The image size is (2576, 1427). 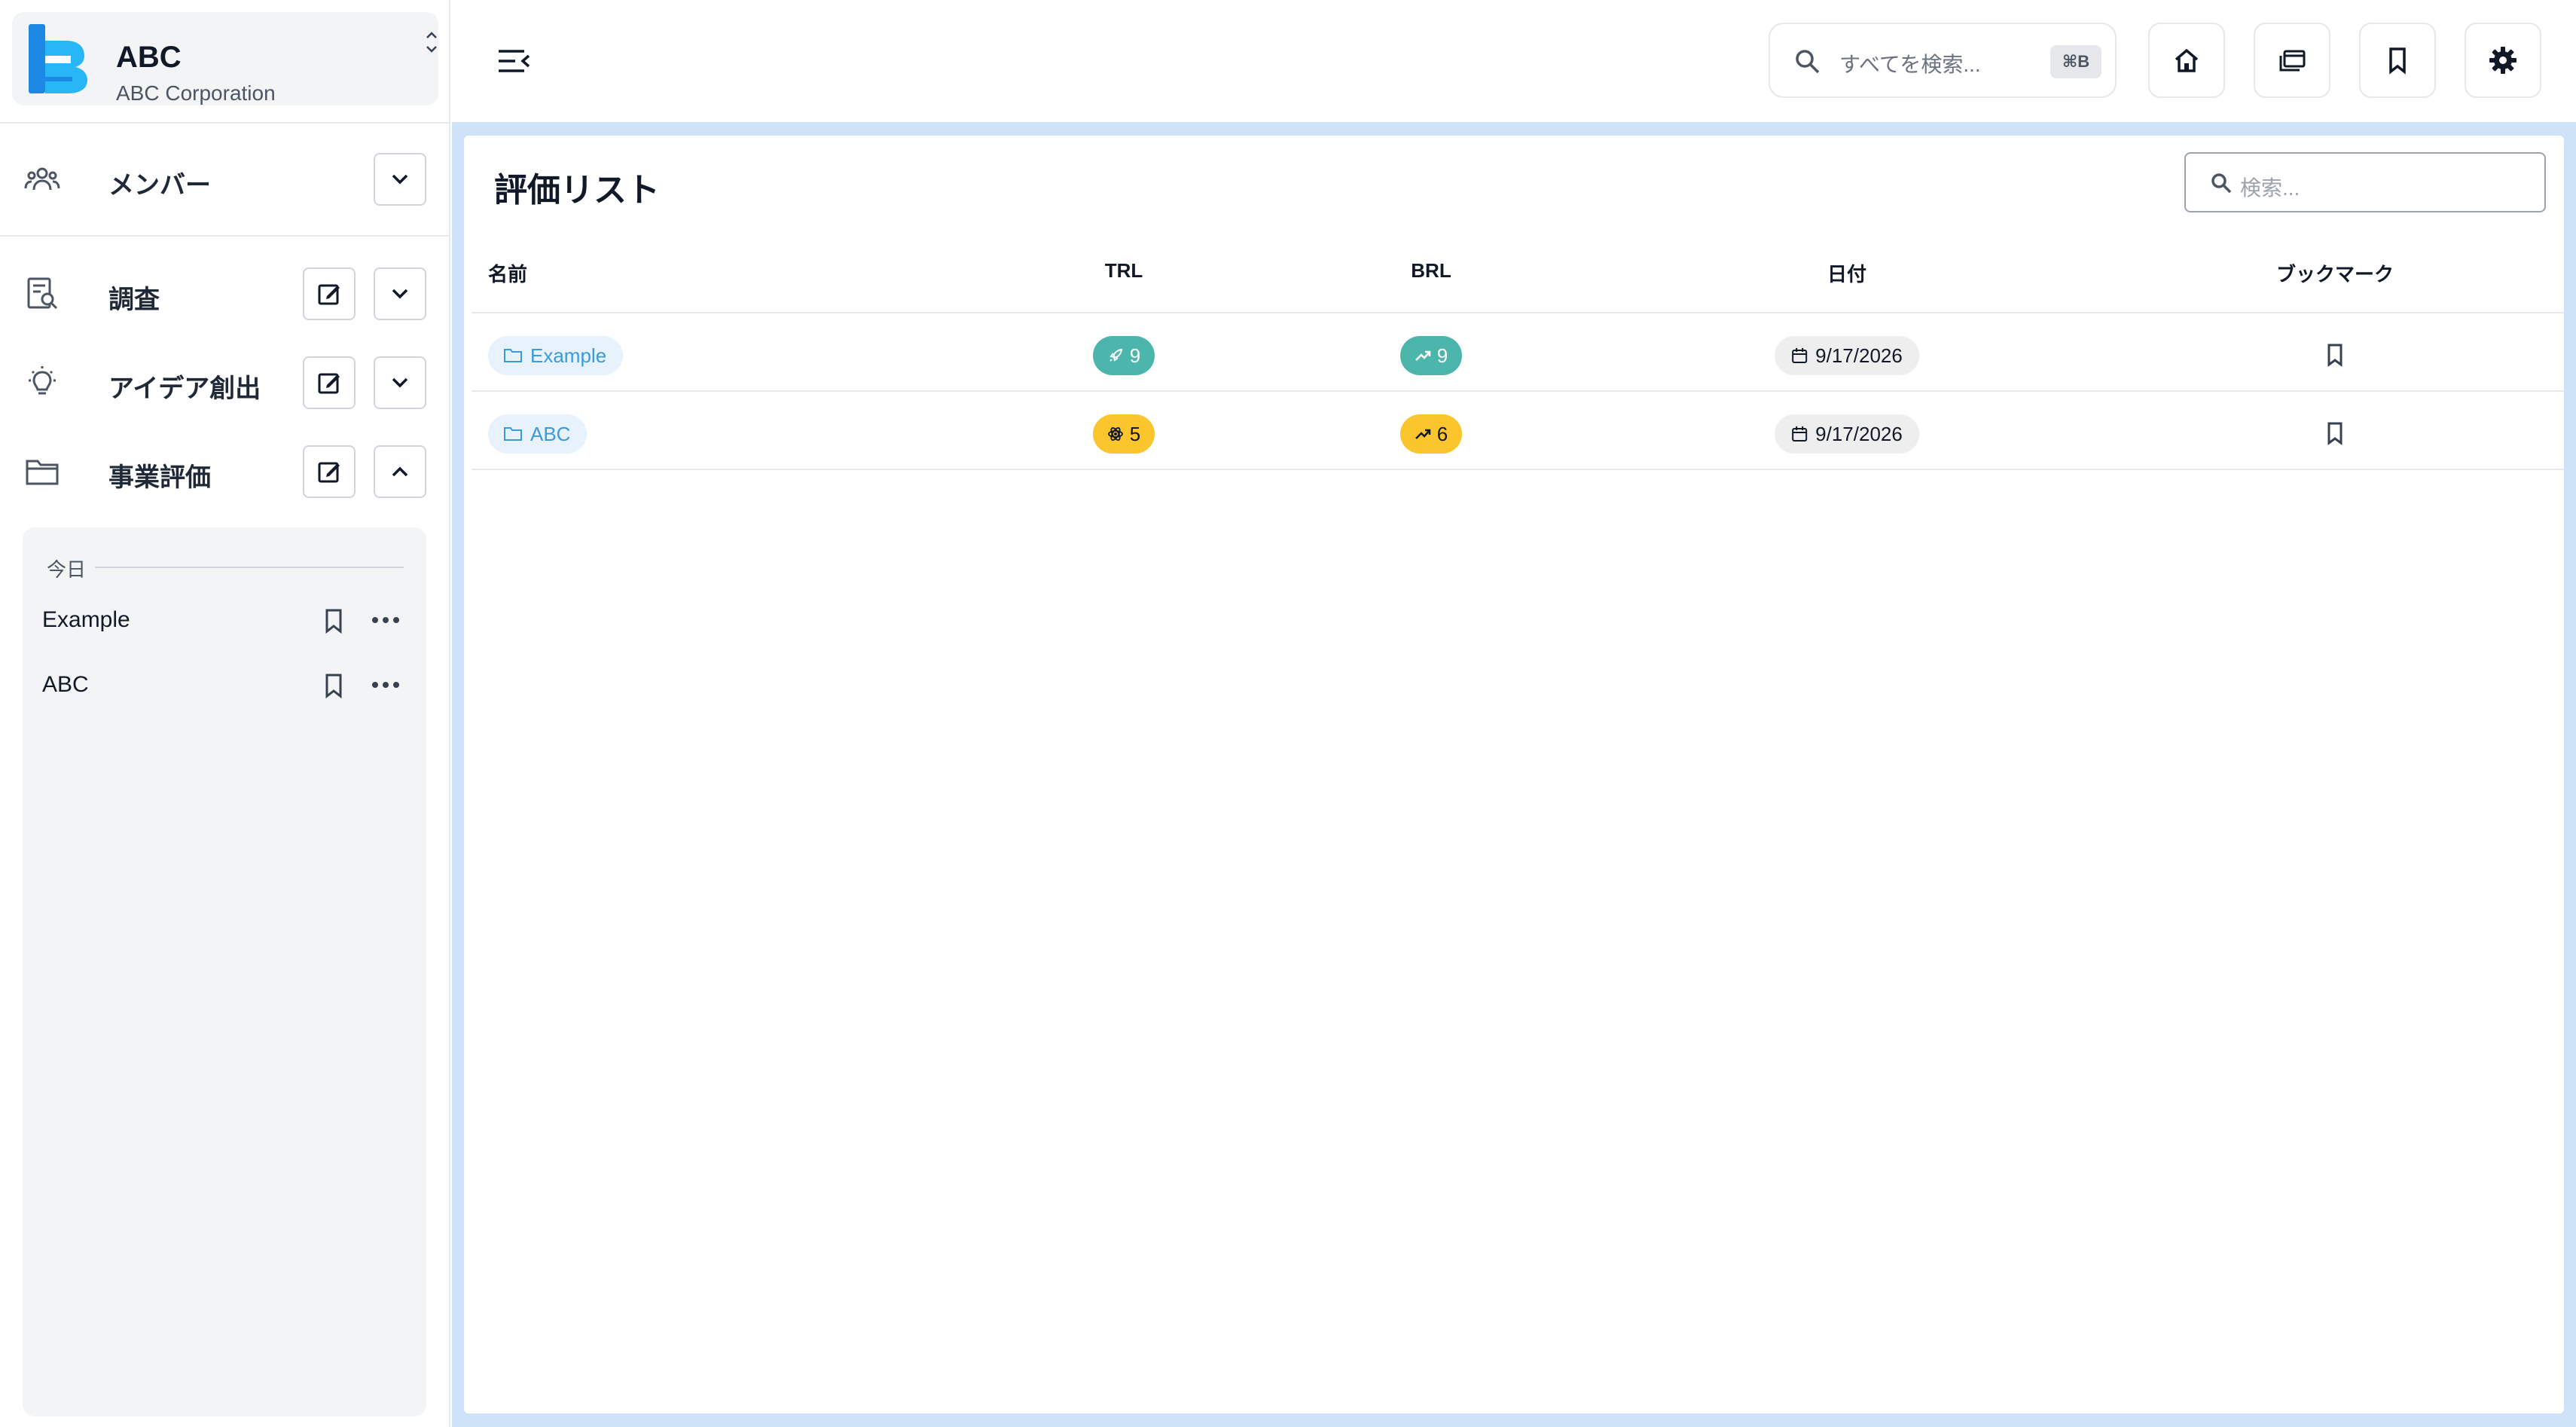 I want to click on new-research-button, so click(x=330, y=293).